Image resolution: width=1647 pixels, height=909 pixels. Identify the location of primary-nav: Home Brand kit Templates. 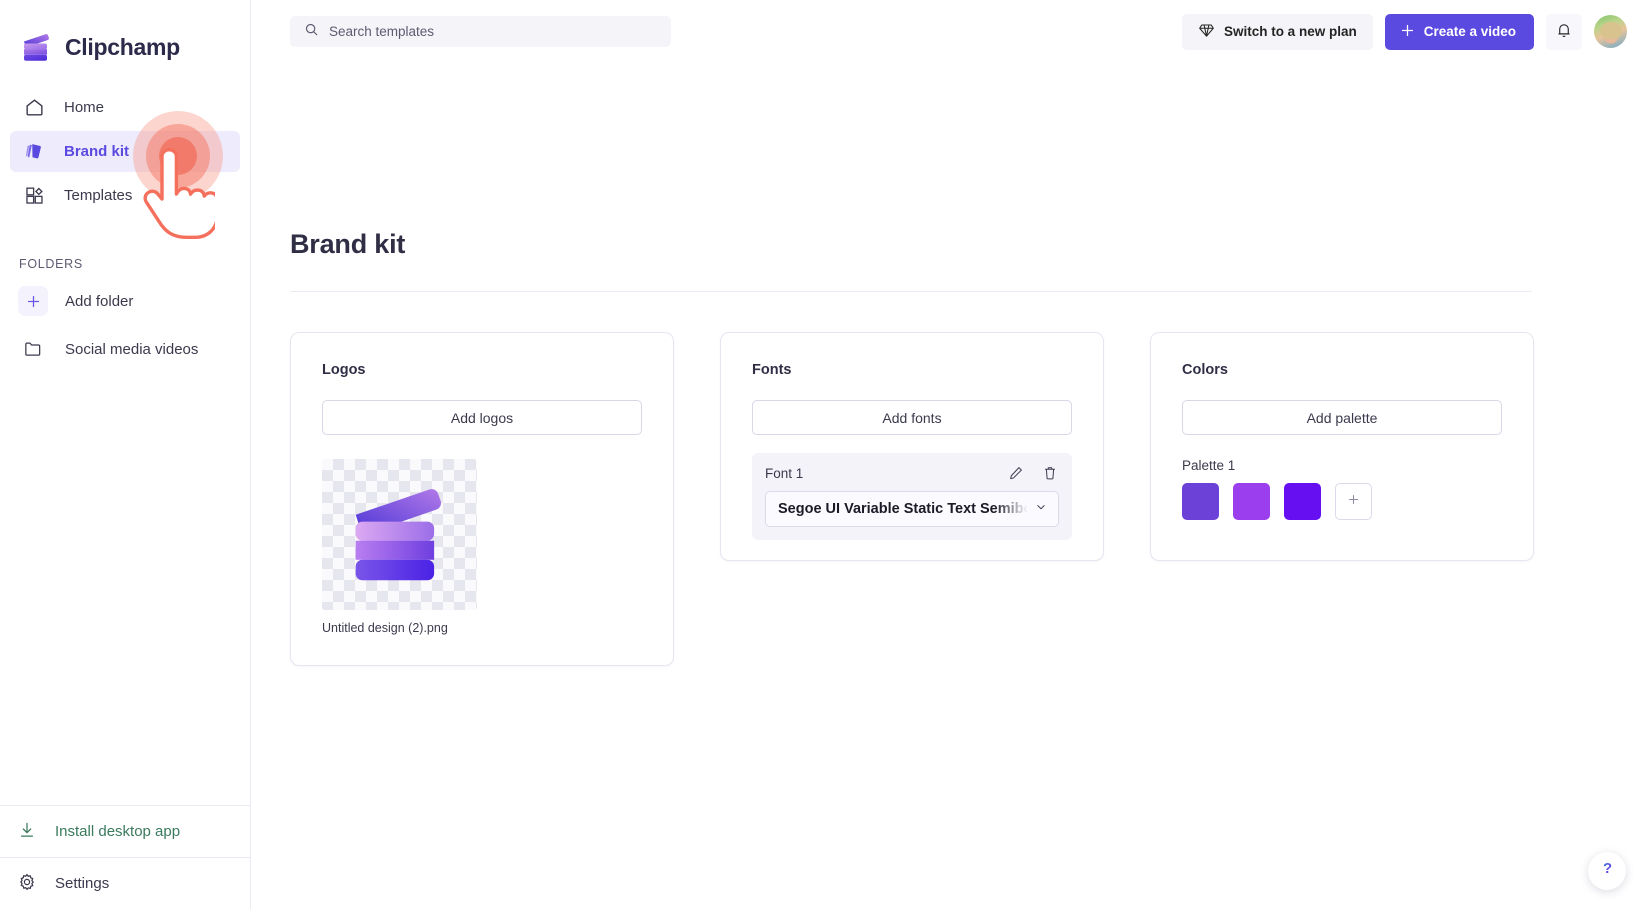
(125, 151).